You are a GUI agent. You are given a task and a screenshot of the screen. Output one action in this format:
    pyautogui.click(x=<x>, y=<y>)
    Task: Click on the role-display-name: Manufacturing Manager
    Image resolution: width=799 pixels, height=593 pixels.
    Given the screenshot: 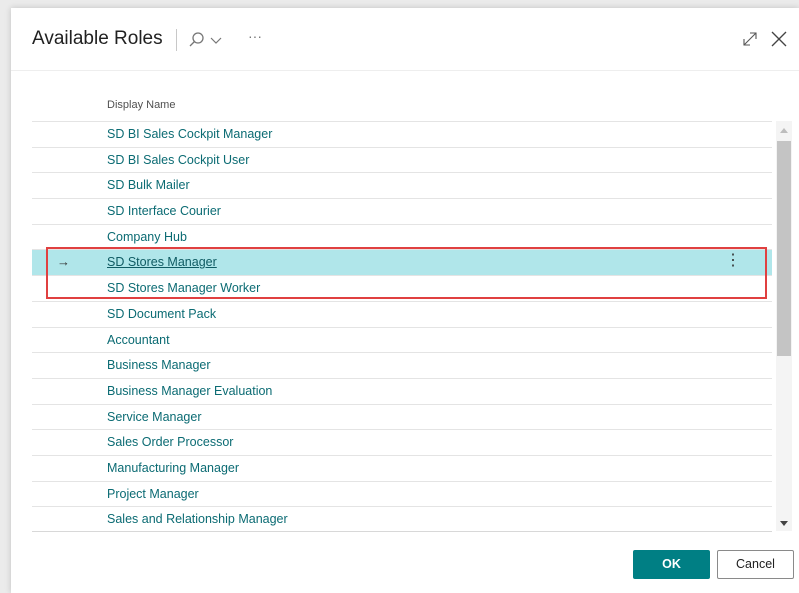 What is the action you would take?
    pyautogui.click(x=173, y=468)
    